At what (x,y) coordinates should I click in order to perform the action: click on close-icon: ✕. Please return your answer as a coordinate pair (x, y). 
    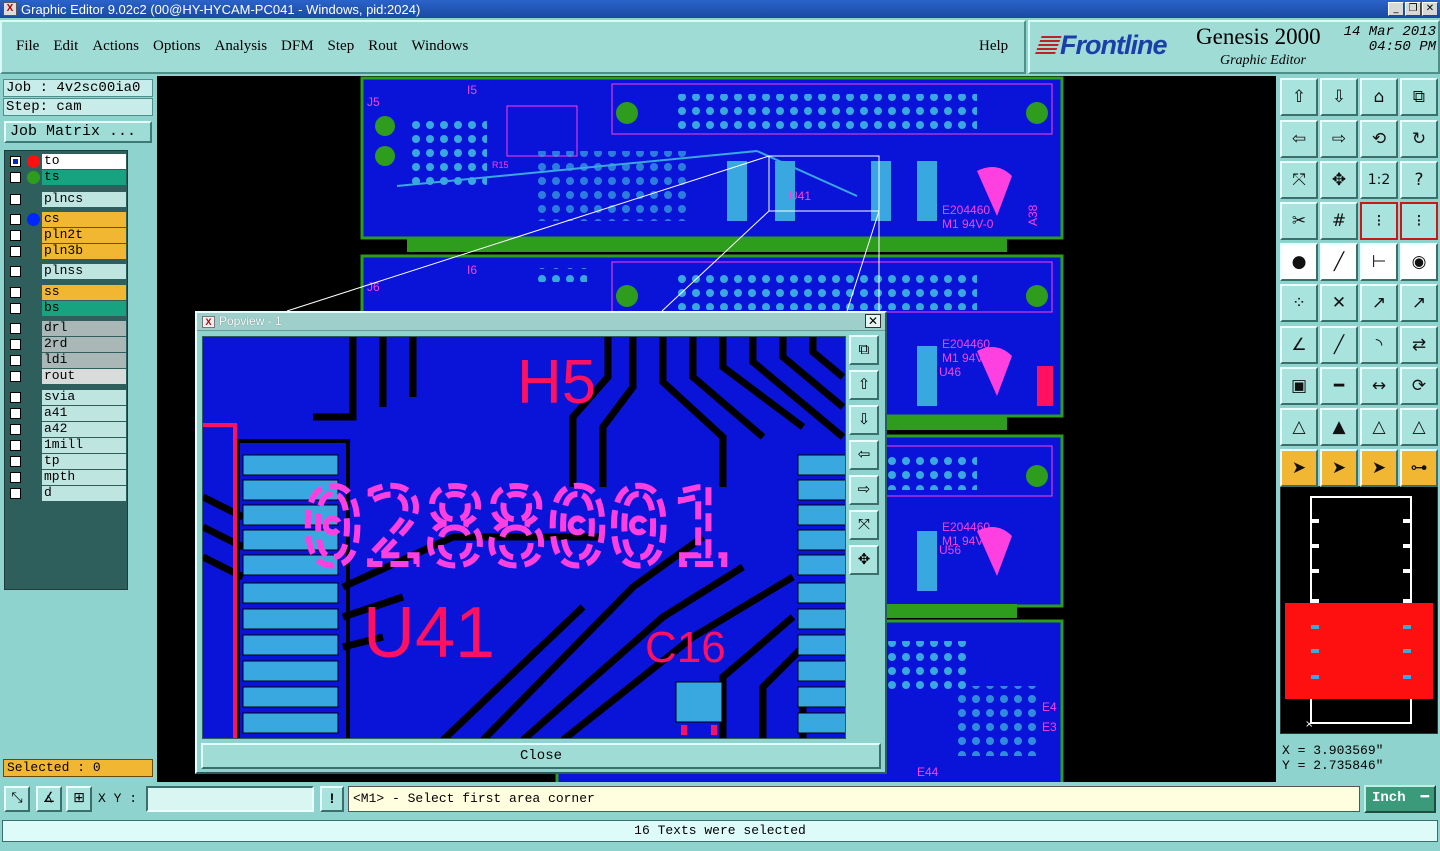
    Looking at the image, I should click on (1430, 9).